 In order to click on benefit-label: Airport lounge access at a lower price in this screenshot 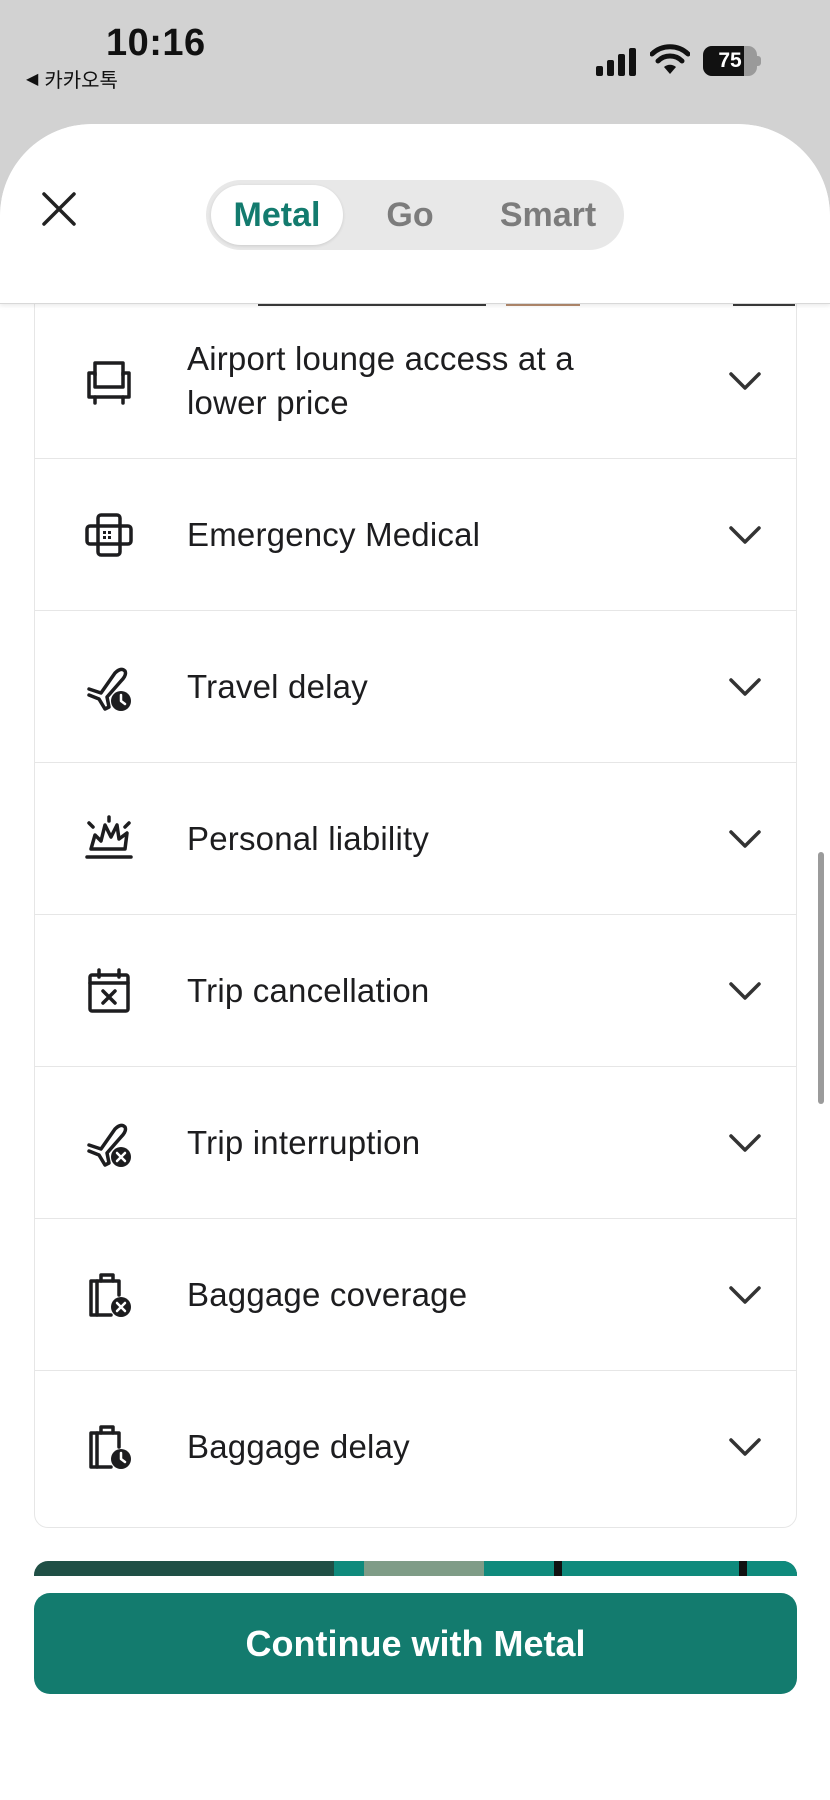, I will do `click(380, 380)`.